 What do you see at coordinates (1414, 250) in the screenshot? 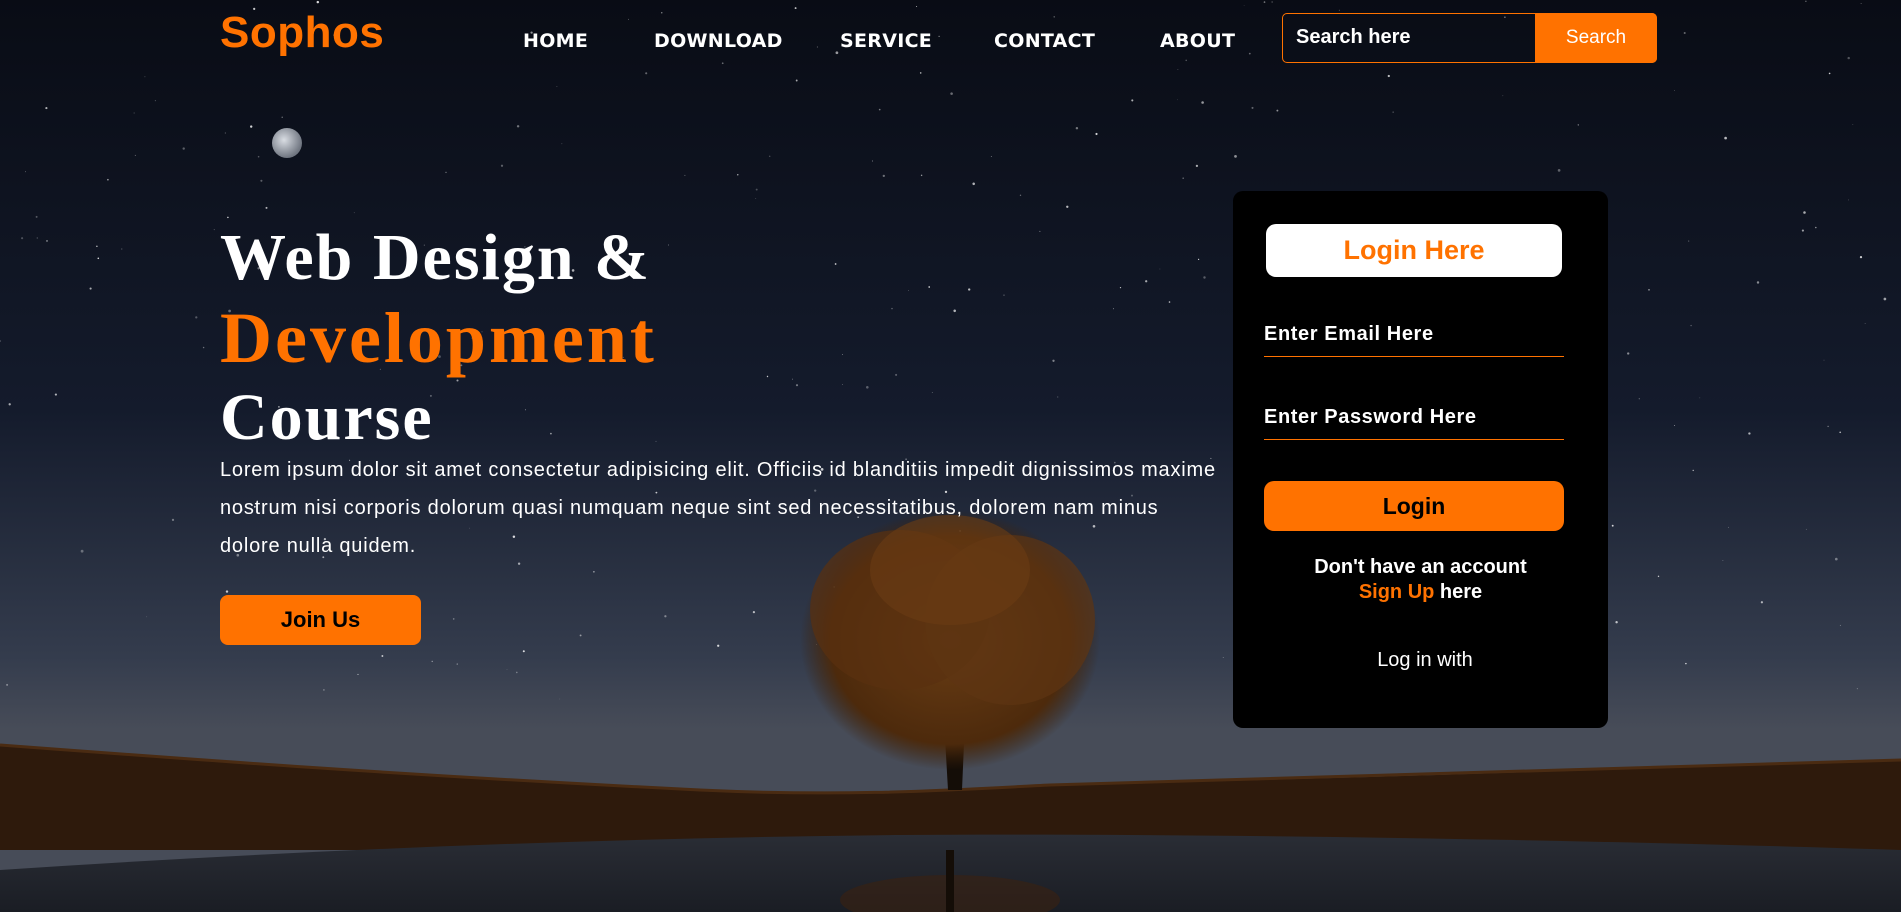
I see `login-card-title: Login Here` at bounding box center [1414, 250].